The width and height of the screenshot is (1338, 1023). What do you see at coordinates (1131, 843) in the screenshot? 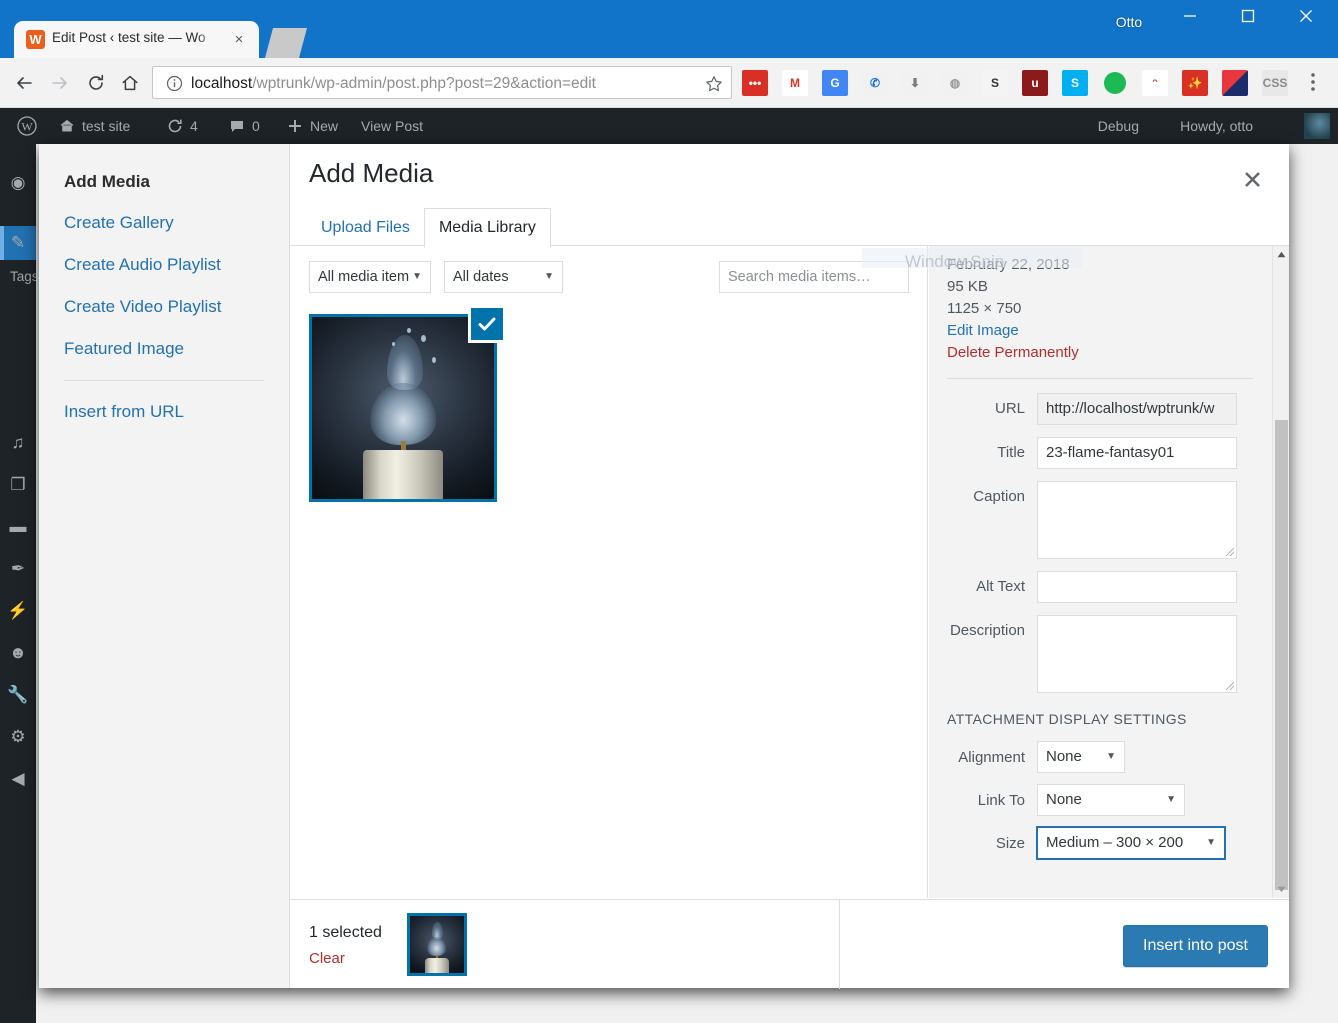
I see `size-select: Medium – 300 × 200 ▼` at bounding box center [1131, 843].